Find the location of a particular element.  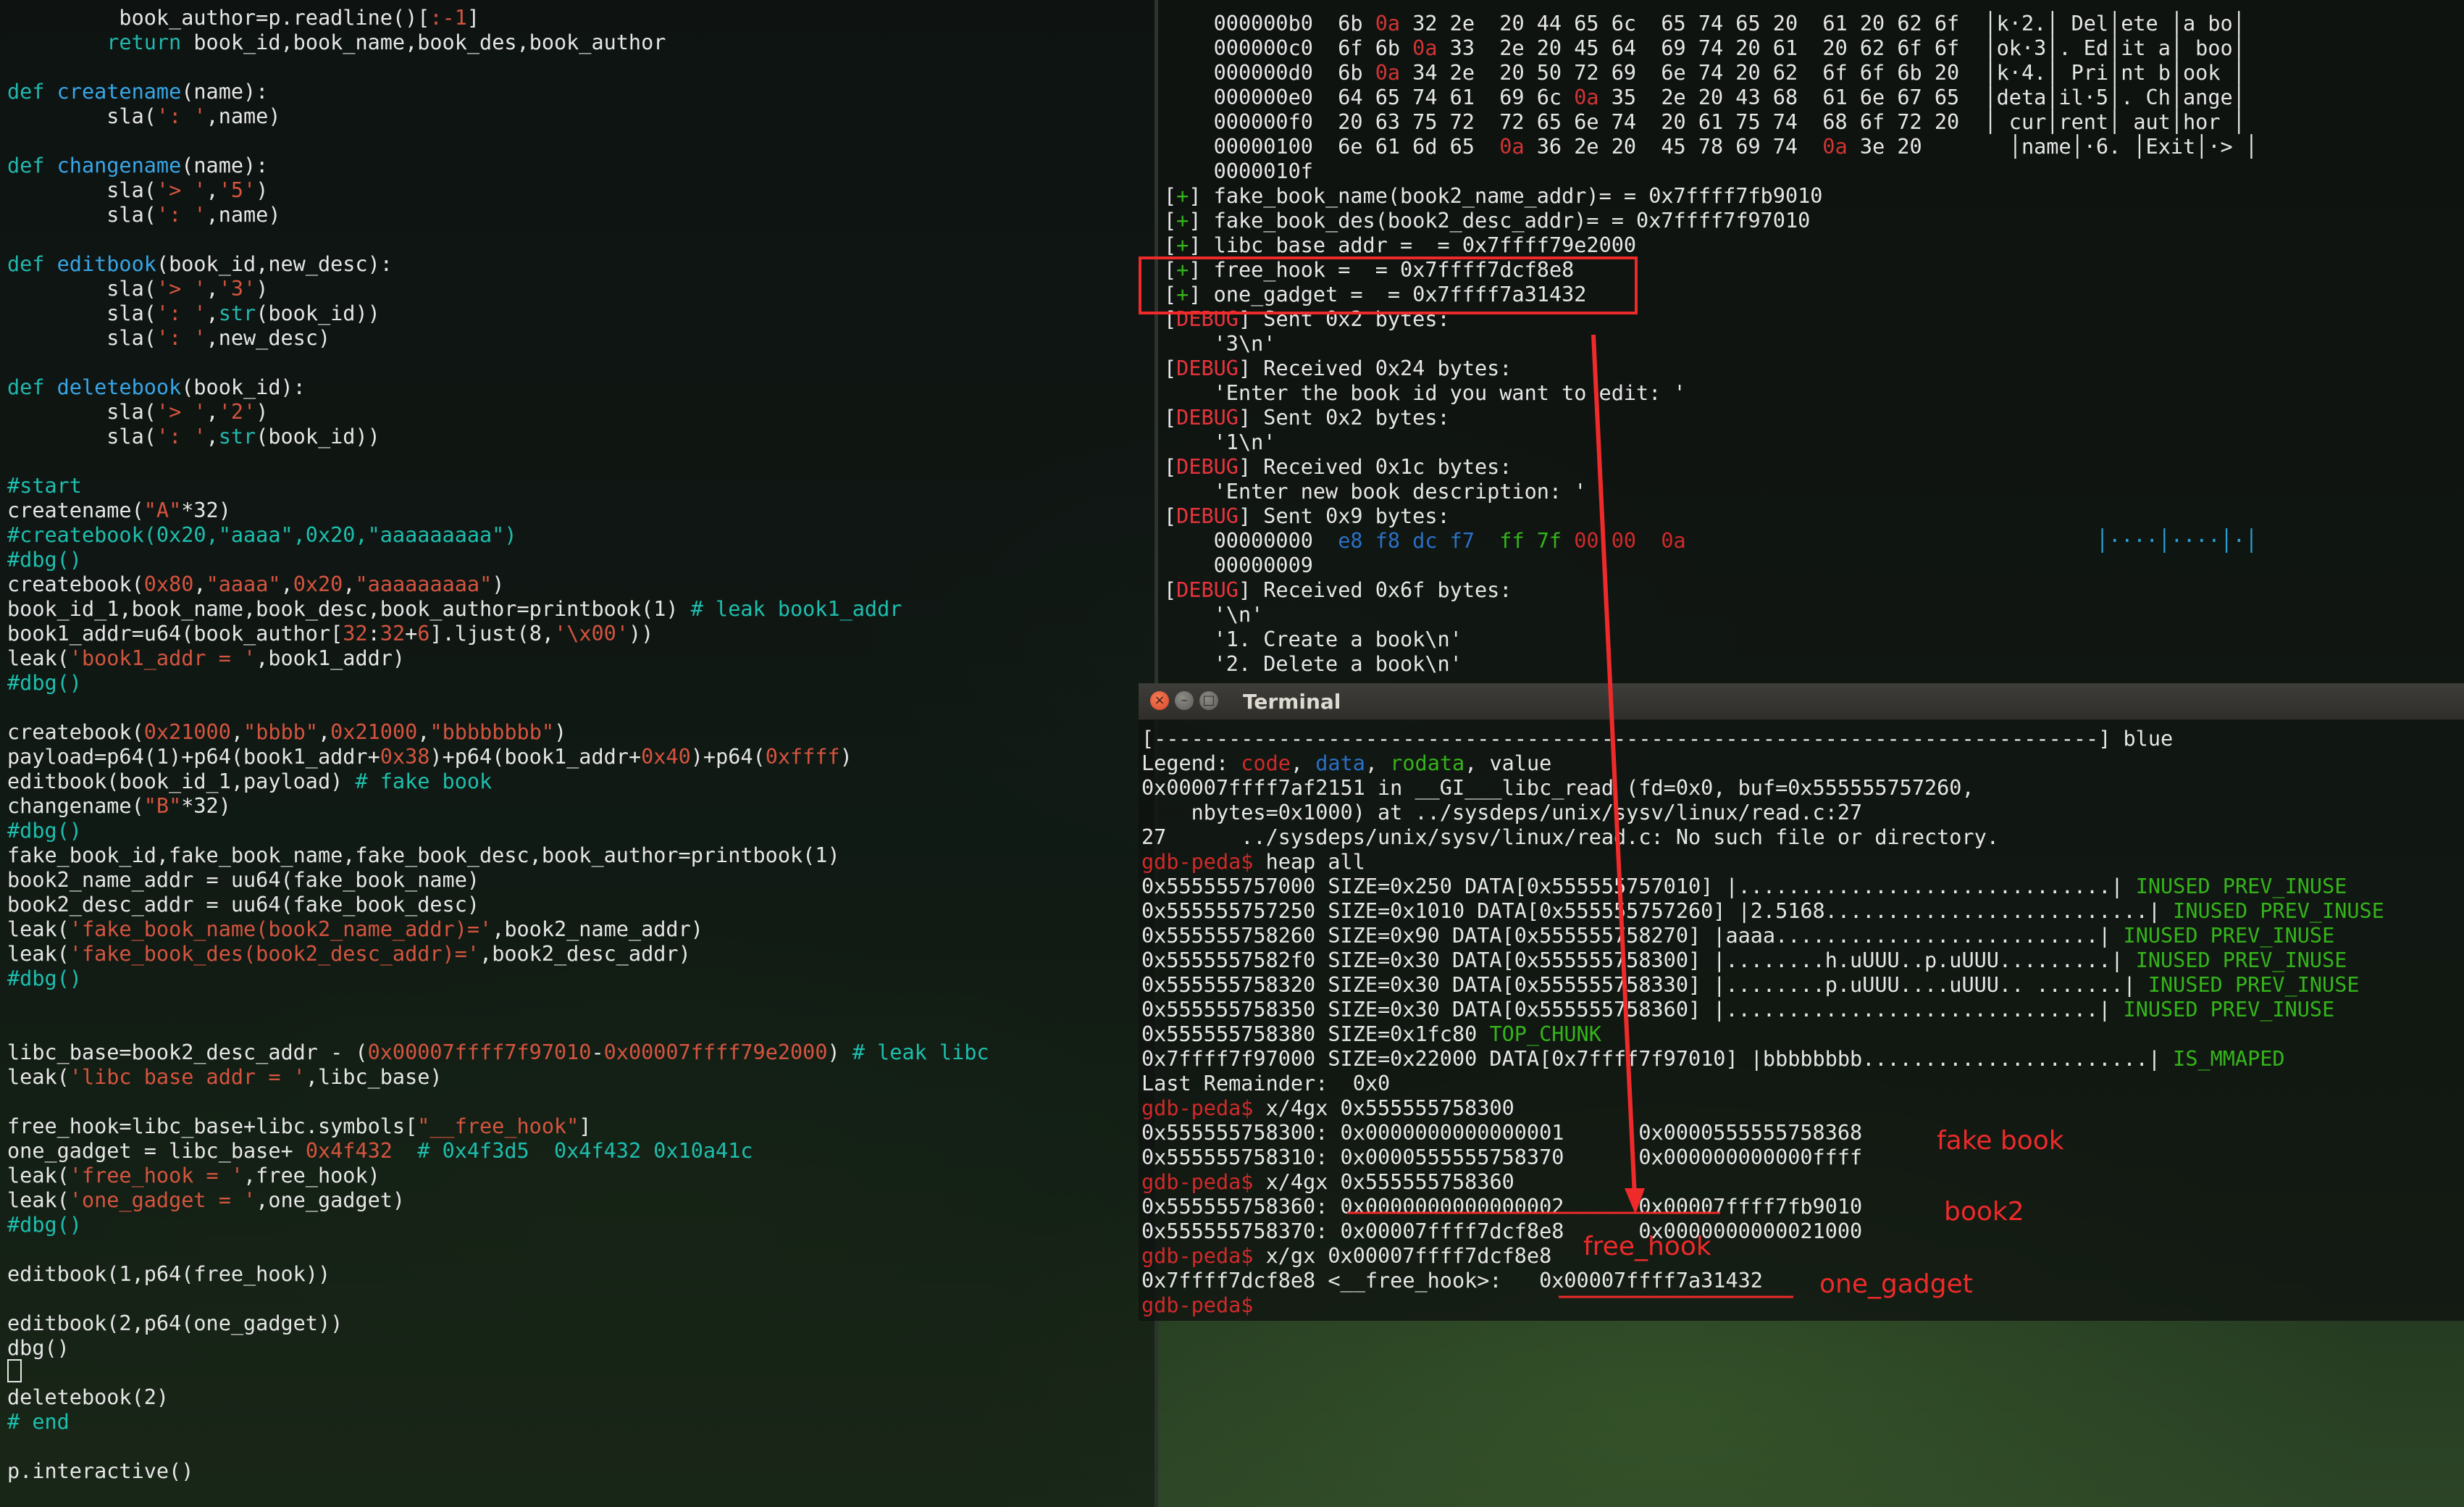

code-line: sla('> ','2') is located at coordinates (137, 412).